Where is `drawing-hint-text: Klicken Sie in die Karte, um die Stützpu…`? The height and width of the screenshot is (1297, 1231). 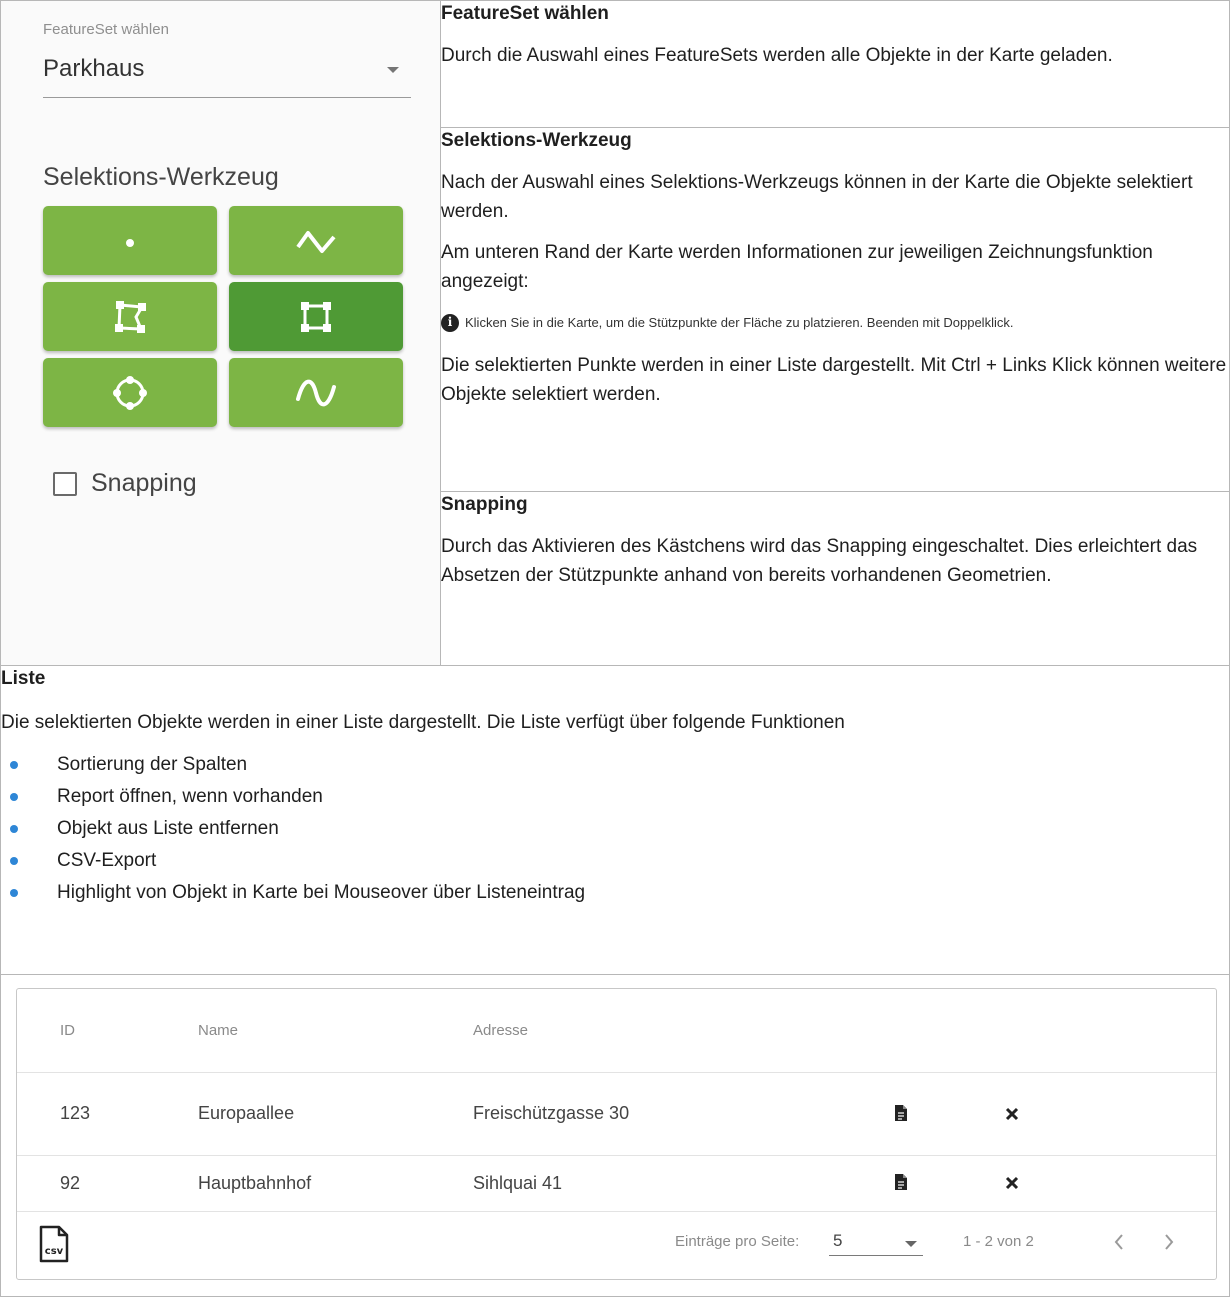 drawing-hint-text: Klicken Sie in die Karte, um die Stützpu… is located at coordinates (739, 322).